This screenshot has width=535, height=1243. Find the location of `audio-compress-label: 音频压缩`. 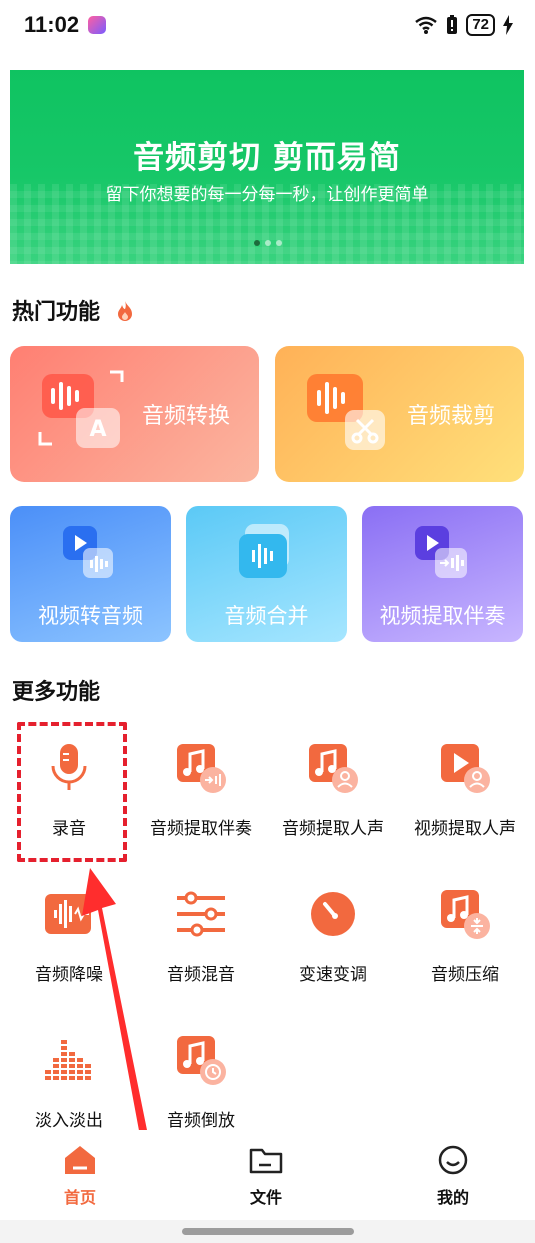

audio-compress-label: 音频压缩 is located at coordinates (465, 975).